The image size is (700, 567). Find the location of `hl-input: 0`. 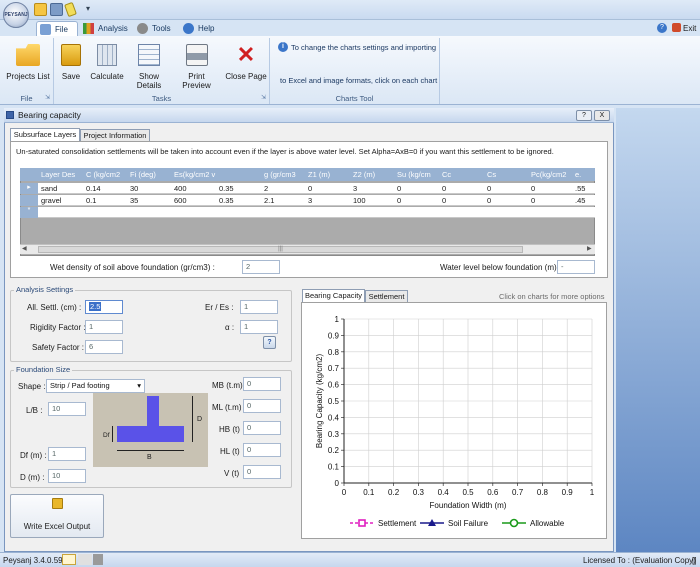

hl-input: 0 is located at coordinates (262, 450).